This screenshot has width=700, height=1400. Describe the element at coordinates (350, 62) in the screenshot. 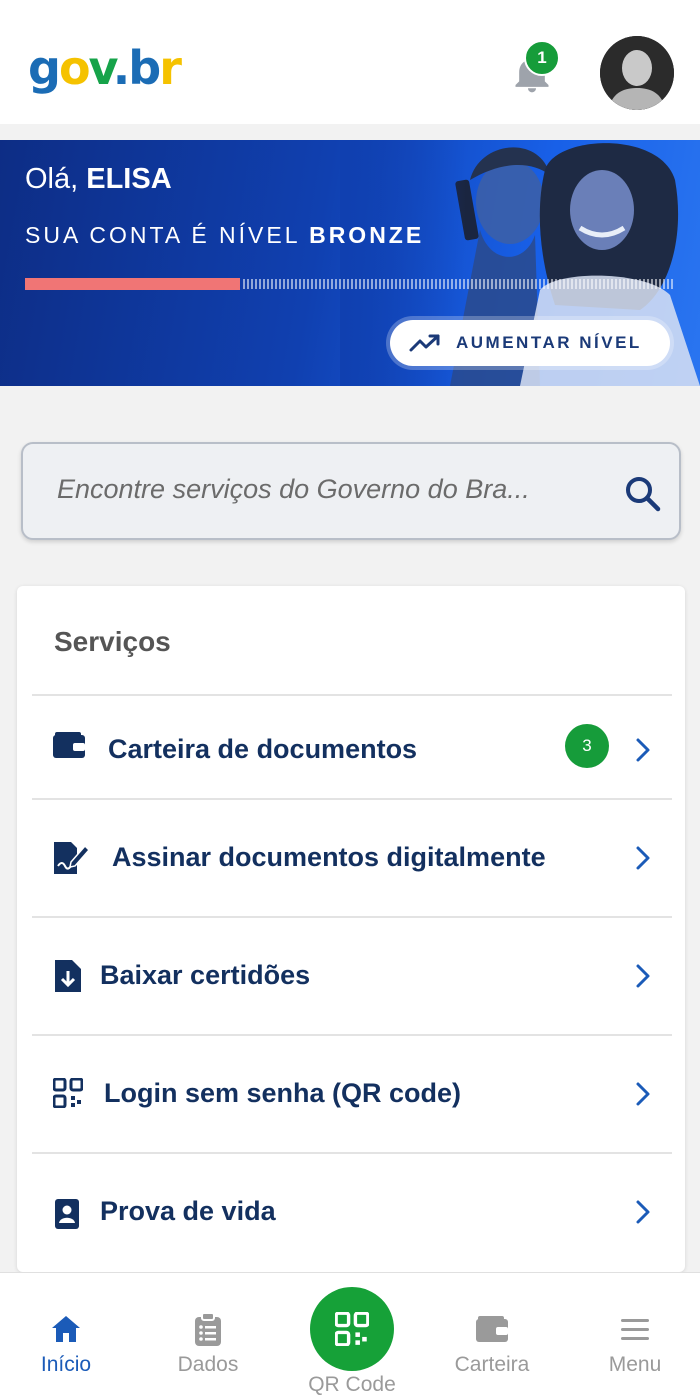

I see `app-header: gov.br 1` at that location.